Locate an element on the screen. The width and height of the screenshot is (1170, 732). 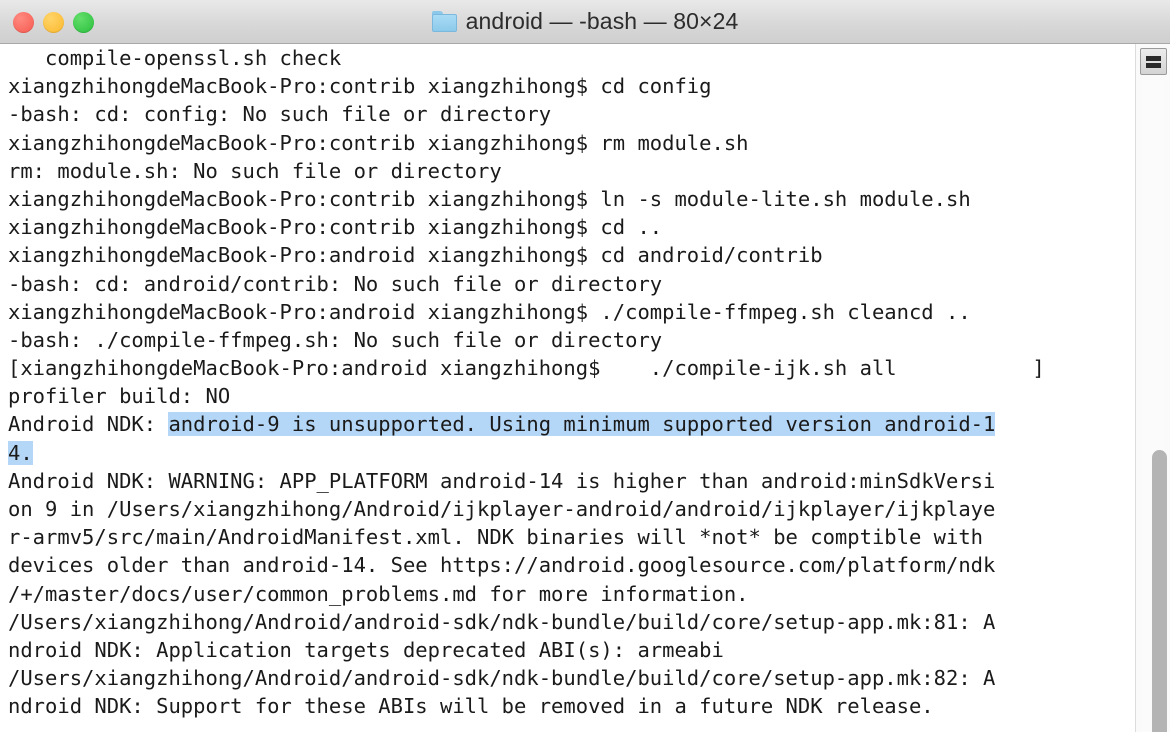
close-button is located at coordinates (23, 22).